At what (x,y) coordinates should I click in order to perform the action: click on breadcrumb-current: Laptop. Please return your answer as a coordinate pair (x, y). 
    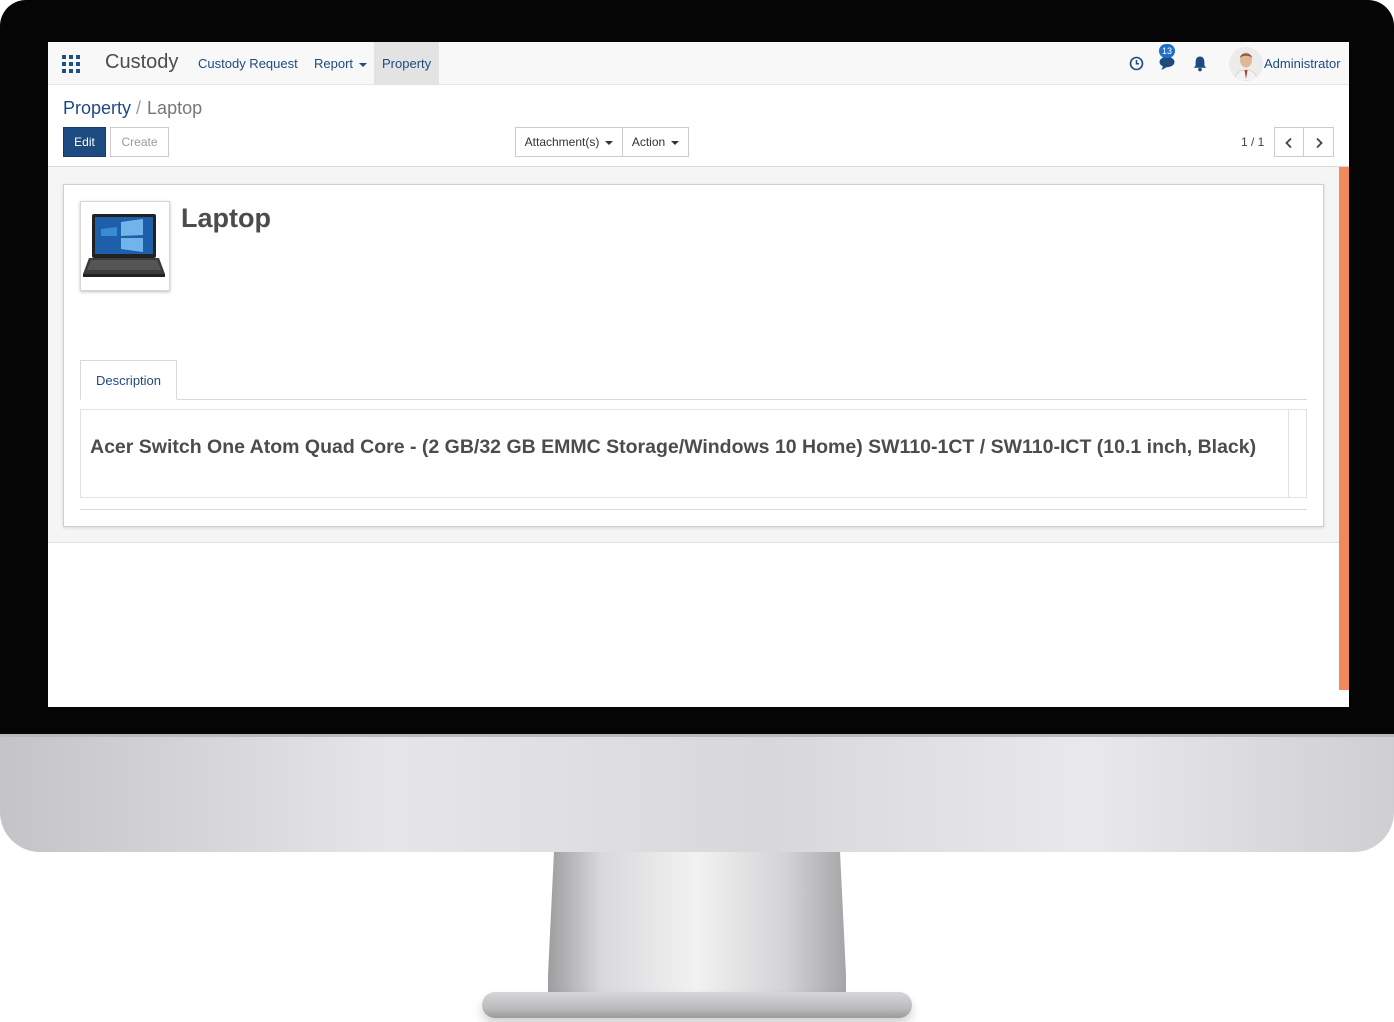
    Looking at the image, I should click on (175, 108).